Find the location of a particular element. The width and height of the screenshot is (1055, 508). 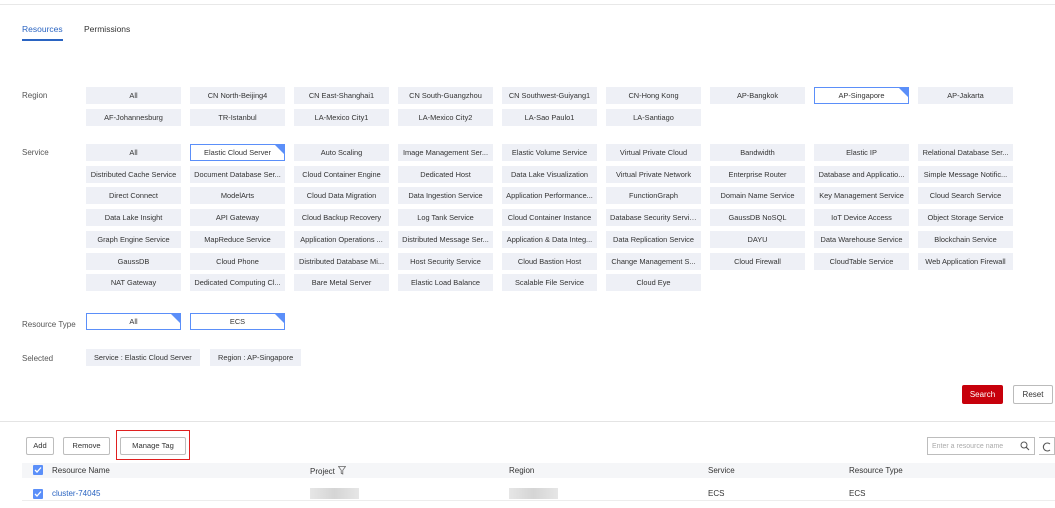

row-checkbox is located at coordinates (38, 494).